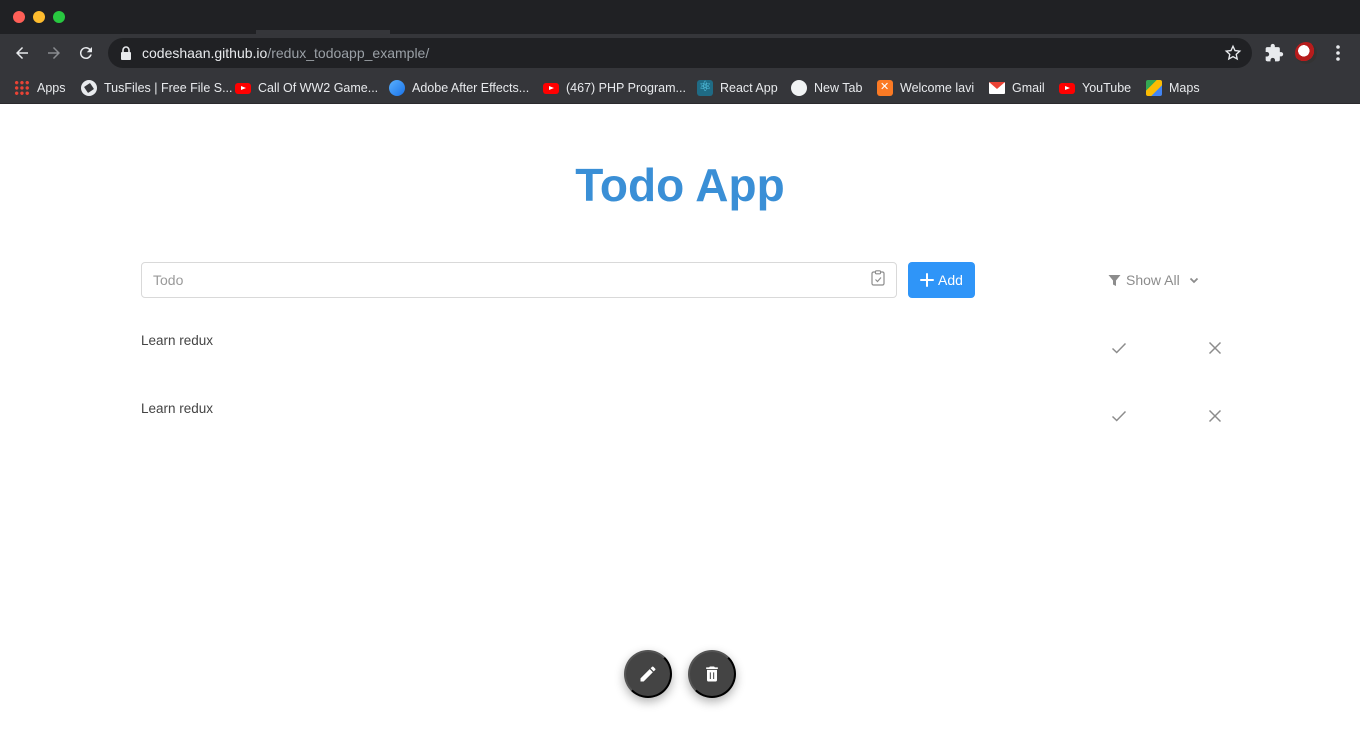  I want to click on lock-icon, so click(126, 53).